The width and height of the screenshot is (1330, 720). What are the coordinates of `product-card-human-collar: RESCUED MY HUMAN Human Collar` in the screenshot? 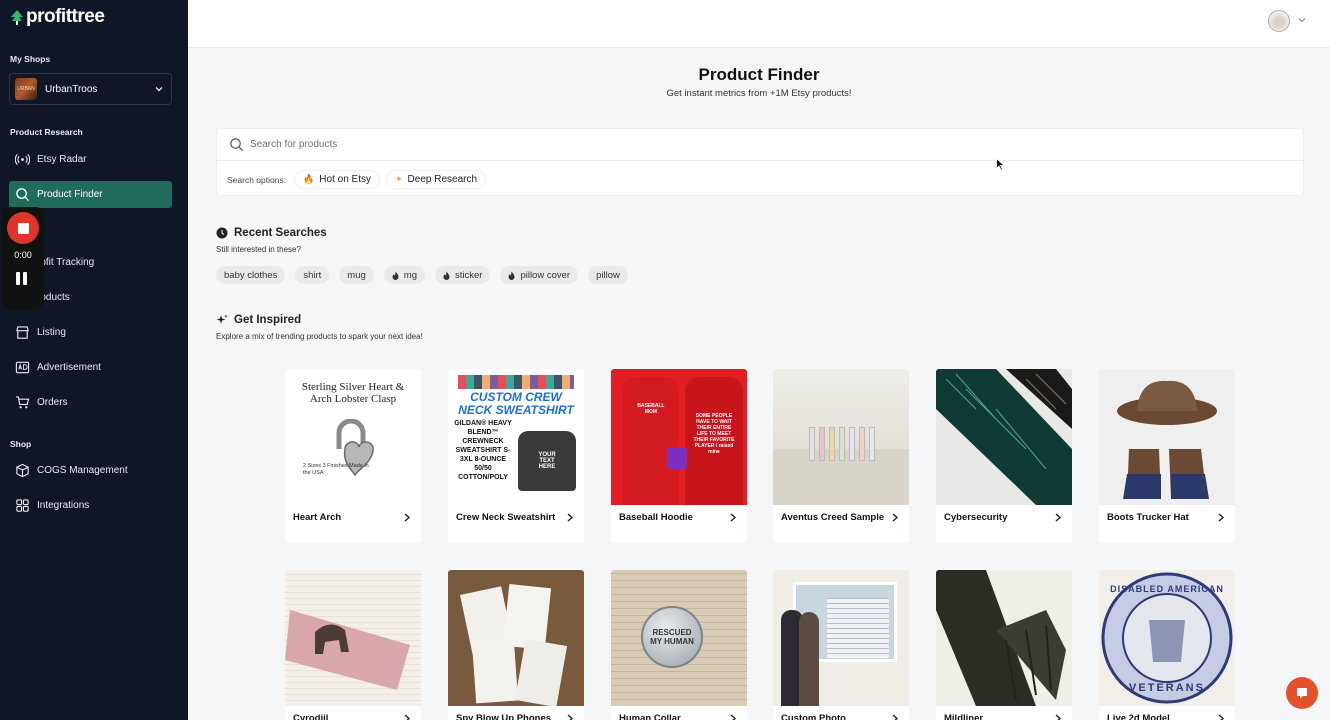 It's located at (679, 645).